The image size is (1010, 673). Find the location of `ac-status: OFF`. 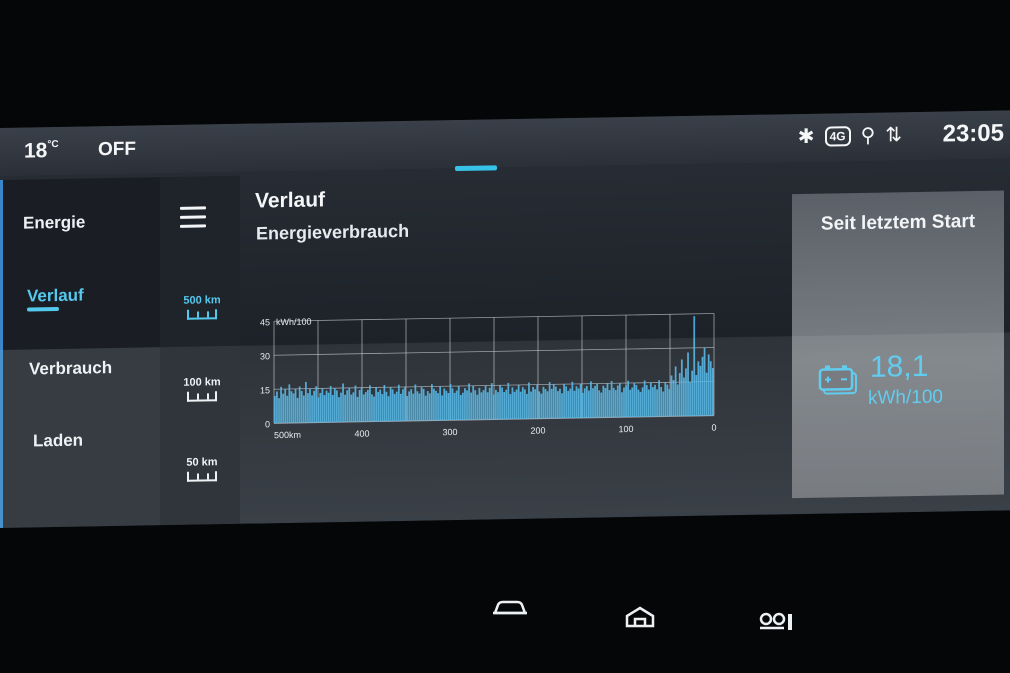

ac-status: OFF is located at coordinates (117, 150).